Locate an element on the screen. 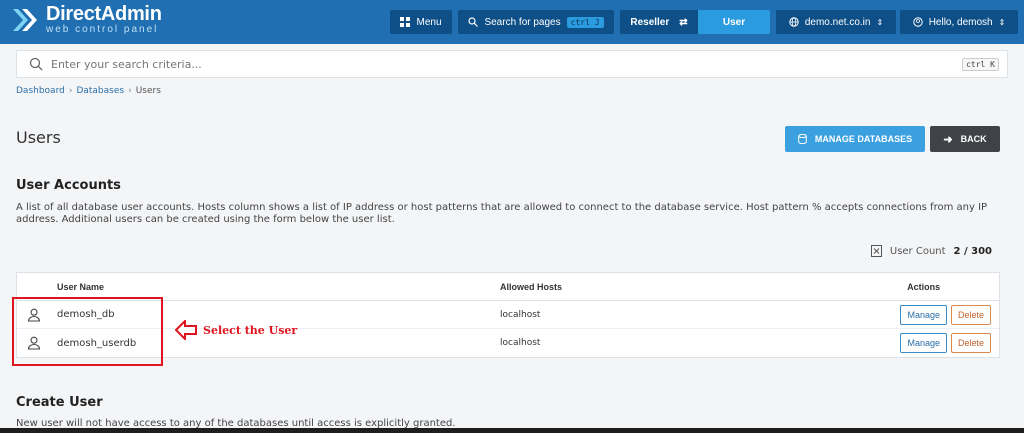 The width and height of the screenshot is (1024, 433). hello-label: Hello, demosh is located at coordinates (960, 22).